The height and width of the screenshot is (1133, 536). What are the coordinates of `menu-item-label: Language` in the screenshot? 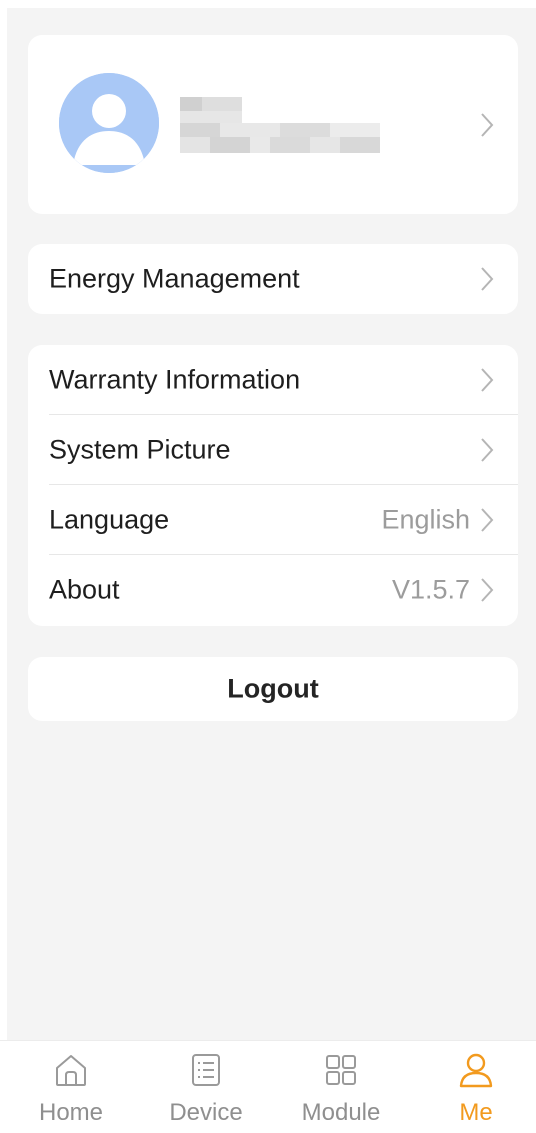 It's located at (109, 519).